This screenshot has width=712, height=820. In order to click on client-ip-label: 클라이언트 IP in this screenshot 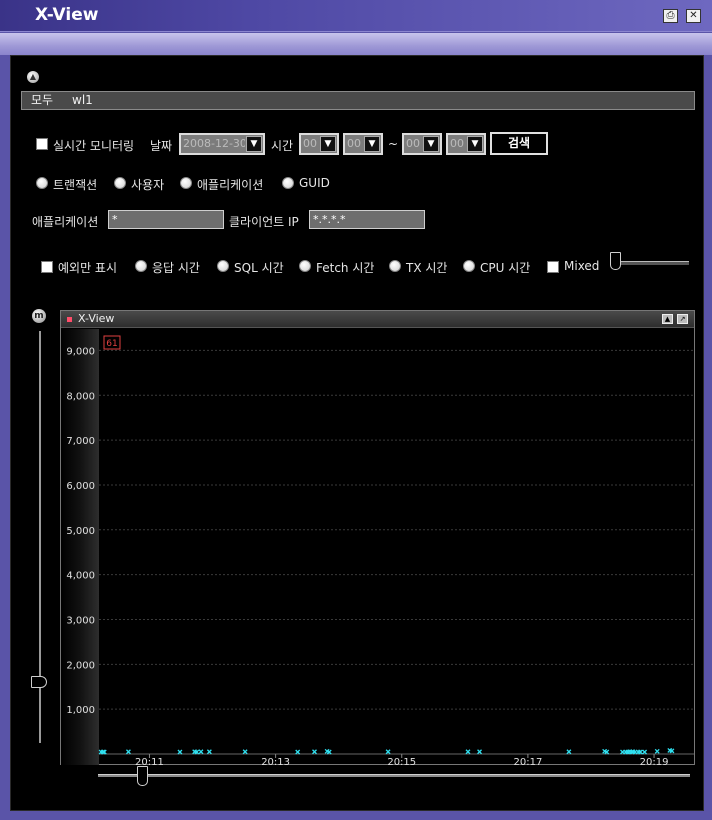, I will do `click(264, 222)`.